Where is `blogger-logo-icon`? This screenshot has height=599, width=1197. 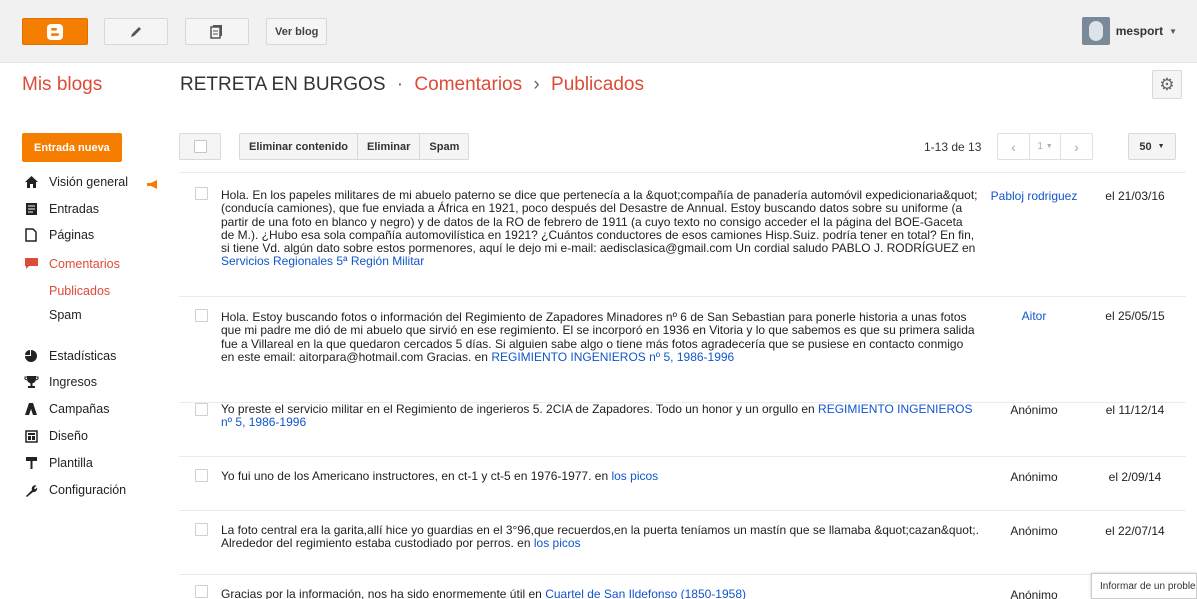 blogger-logo-icon is located at coordinates (55, 31).